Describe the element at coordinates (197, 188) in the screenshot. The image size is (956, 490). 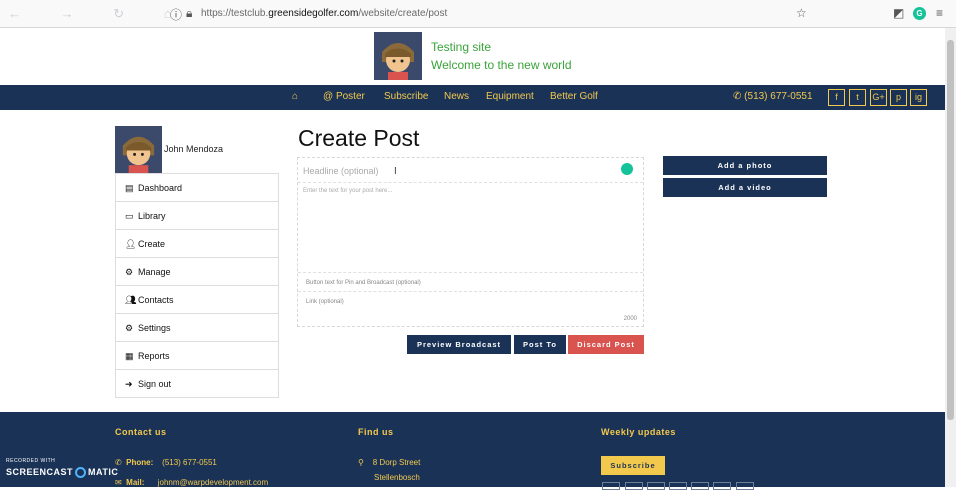
I see `sidebar-item-dashboard: ▤ Dashboard` at that location.